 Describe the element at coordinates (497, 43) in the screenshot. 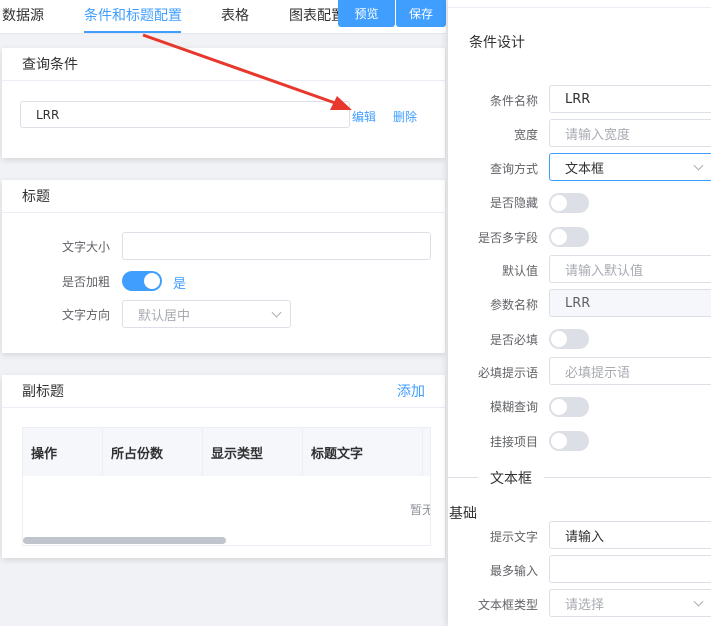

I see `condition-design-title: 条件设计` at that location.